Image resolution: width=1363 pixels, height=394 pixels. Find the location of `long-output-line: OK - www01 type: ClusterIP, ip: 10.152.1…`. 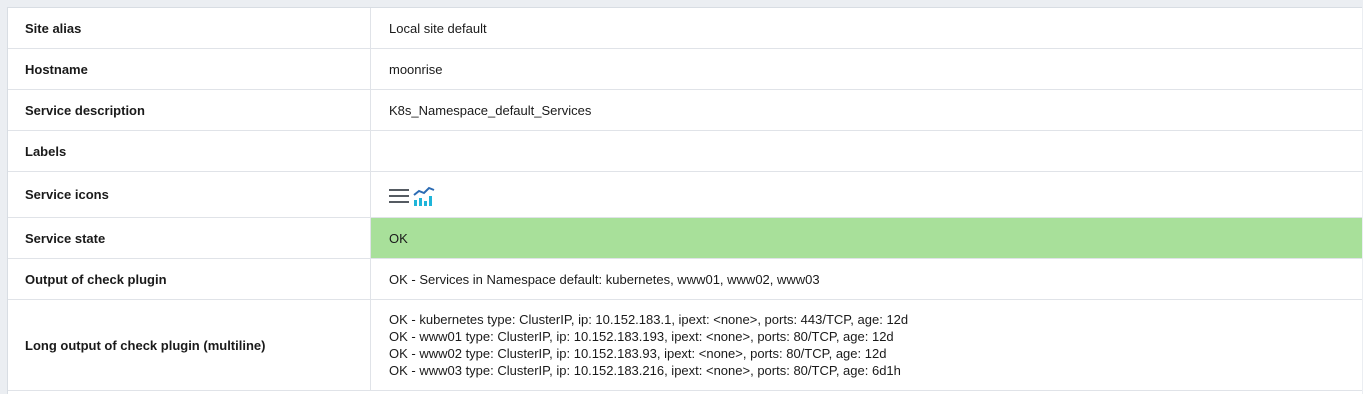

long-output-line: OK - www01 type: ClusterIP, ip: 10.152.1… is located at coordinates (641, 336).